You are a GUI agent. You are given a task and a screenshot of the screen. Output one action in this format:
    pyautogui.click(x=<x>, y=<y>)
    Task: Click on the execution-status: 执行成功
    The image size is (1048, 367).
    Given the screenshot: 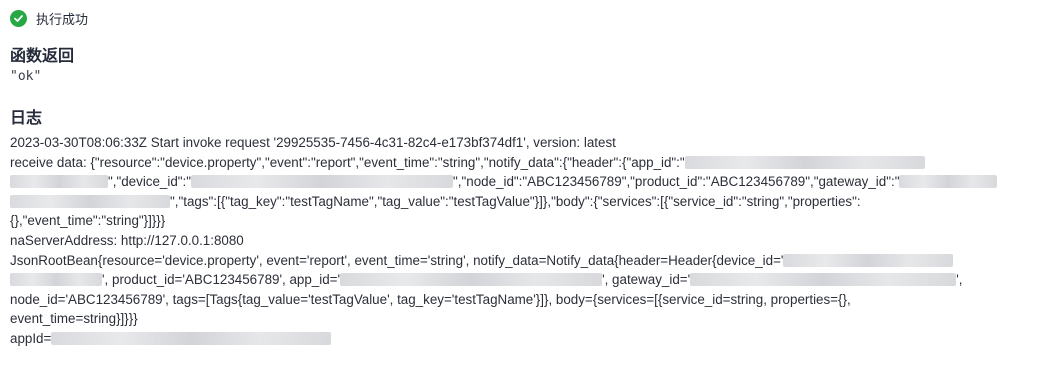 What is the action you would take?
    pyautogui.click(x=49, y=18)
    